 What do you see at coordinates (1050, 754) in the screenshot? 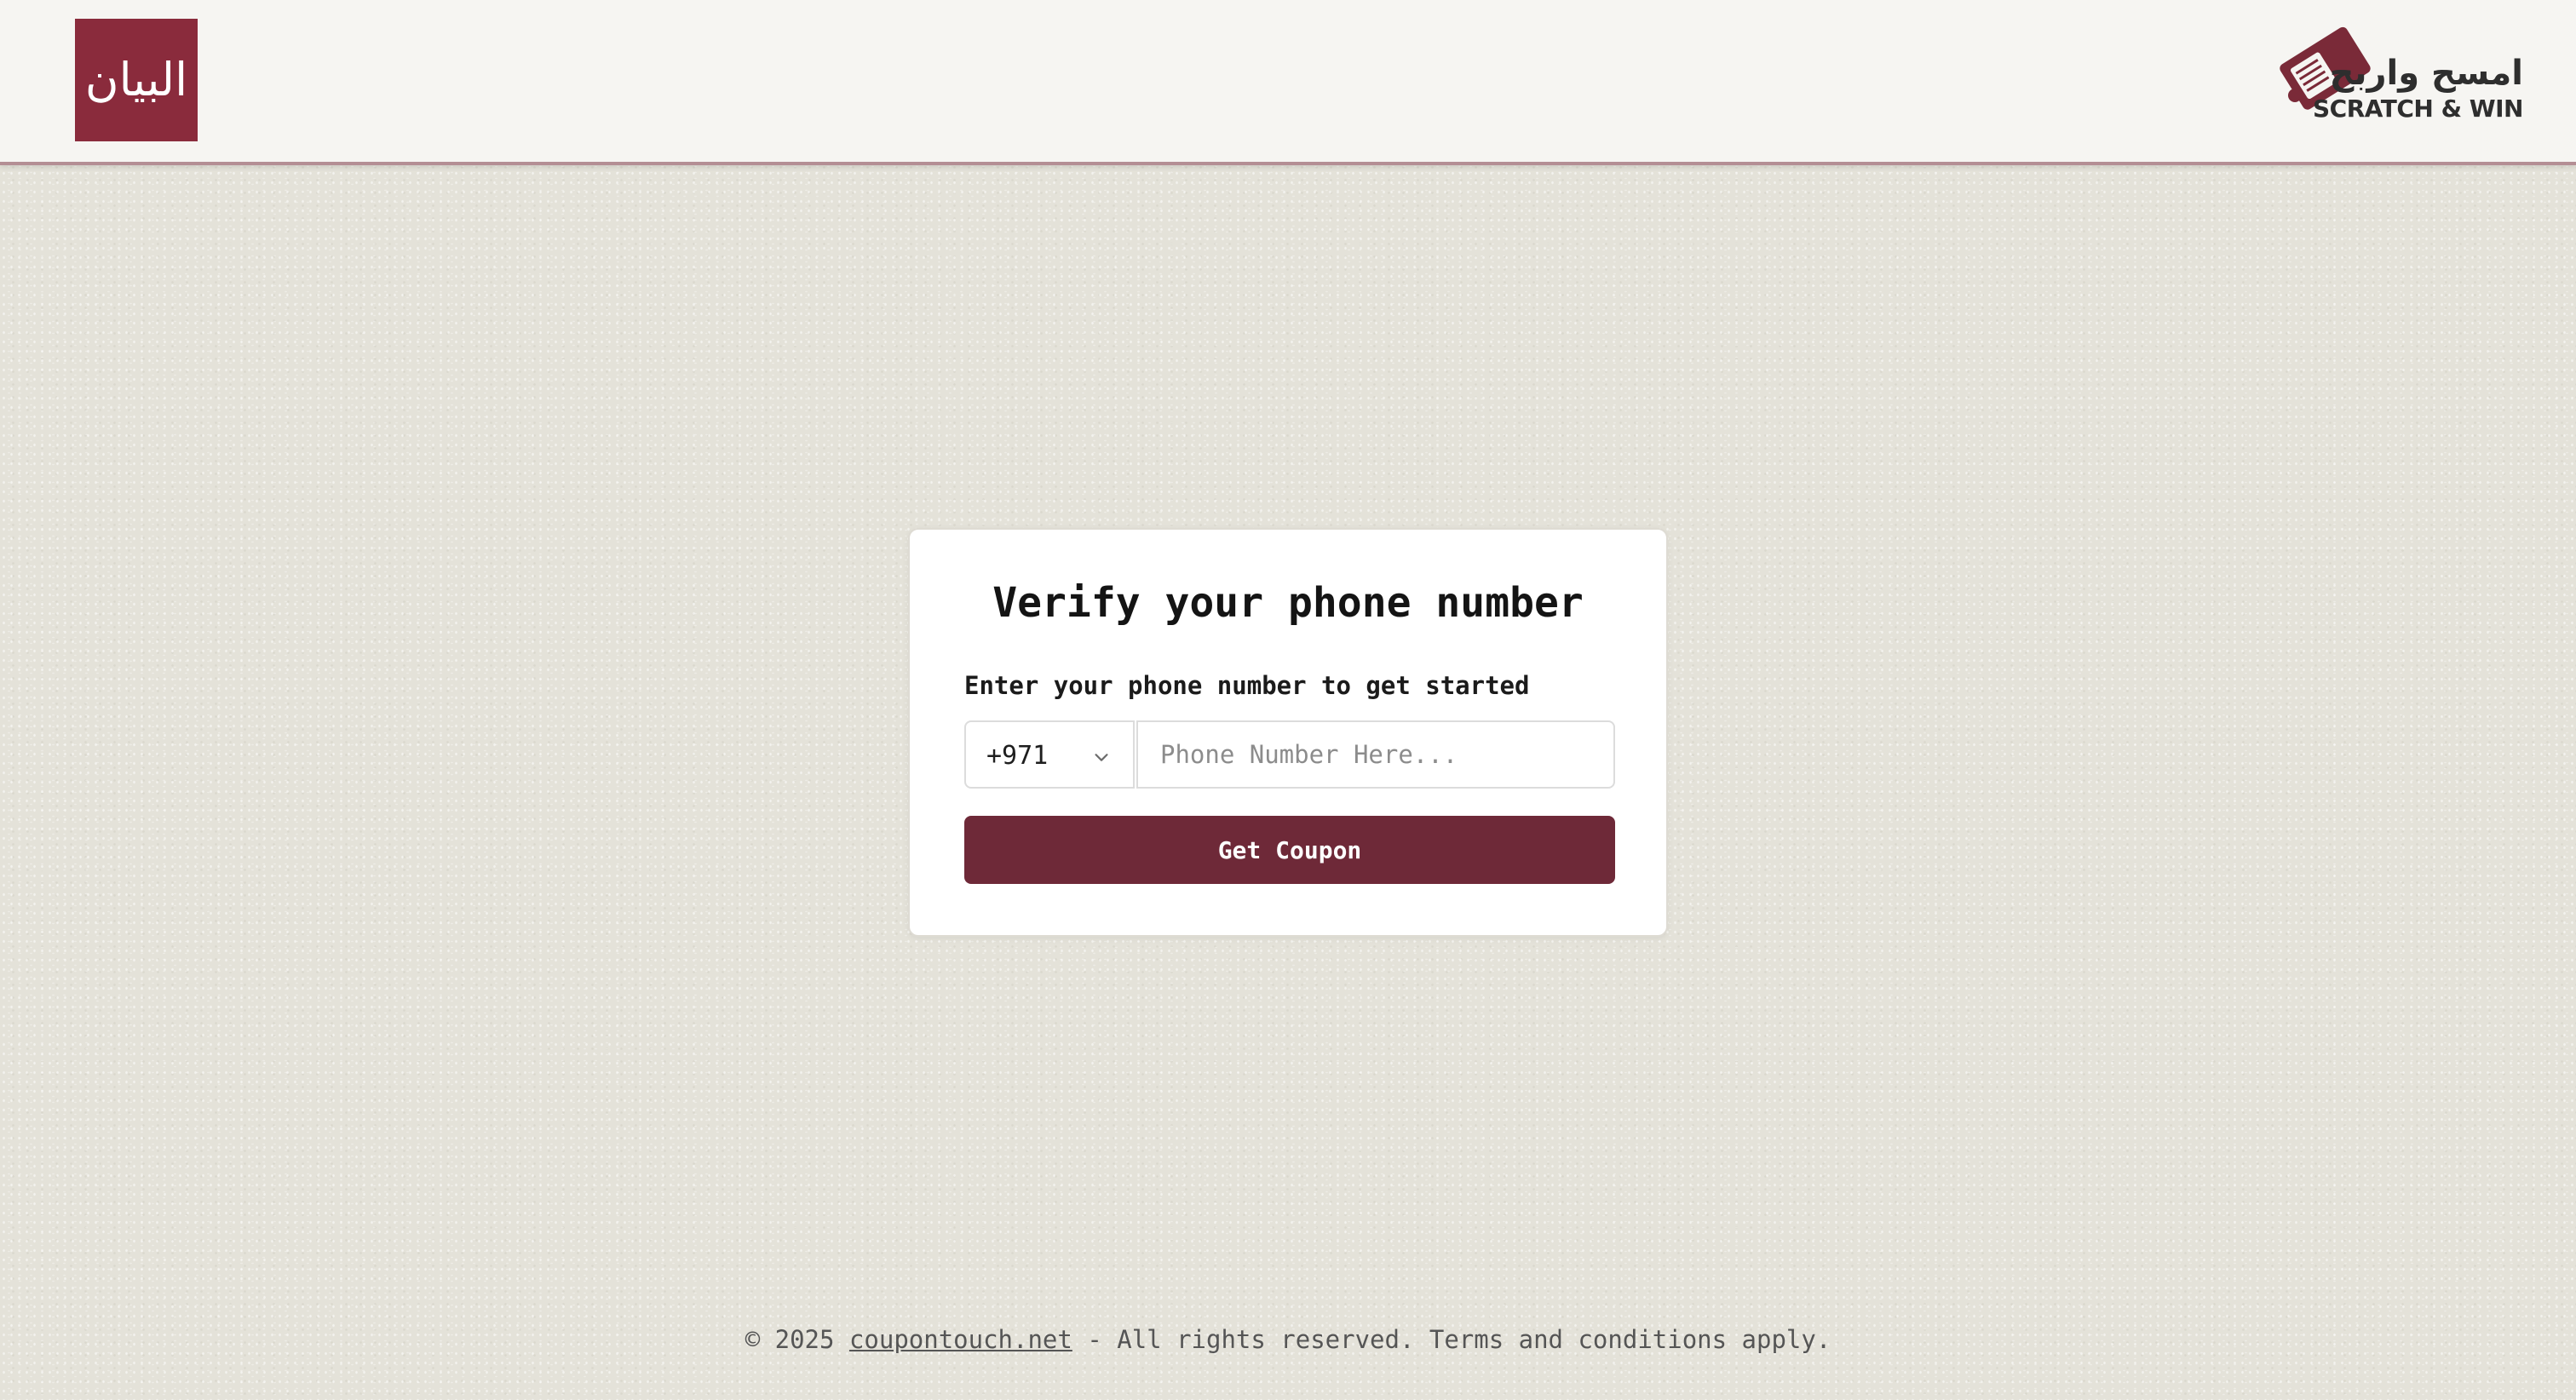
I see `country-code-select: +971` at bounding box center [1050, 754].